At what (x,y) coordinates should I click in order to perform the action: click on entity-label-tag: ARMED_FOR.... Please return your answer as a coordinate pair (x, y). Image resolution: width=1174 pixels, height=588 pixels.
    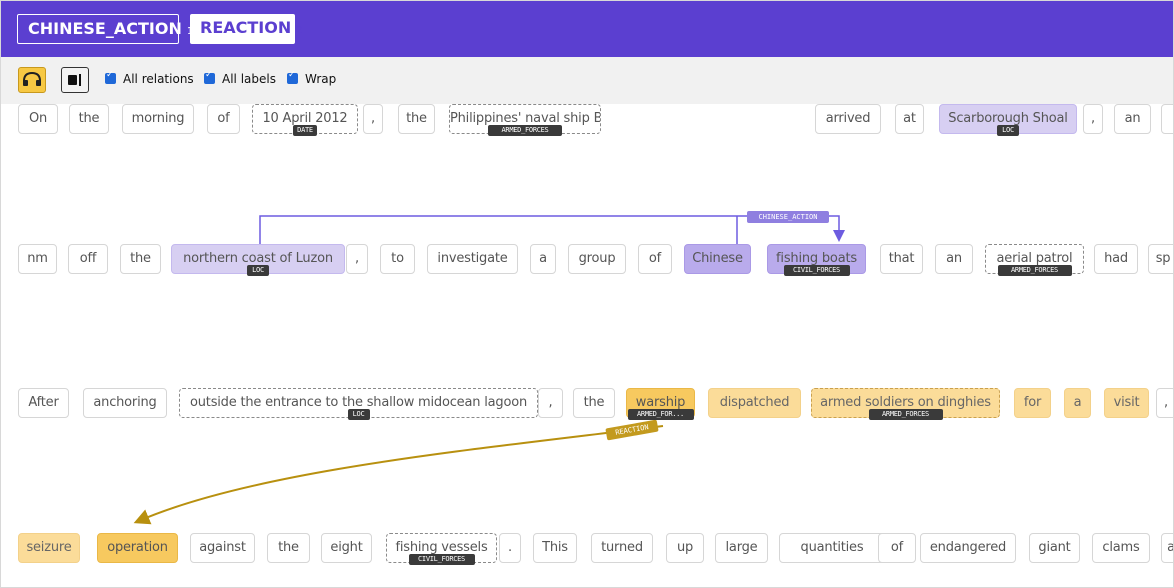
    Looking at the image, I should click on (660, 414).